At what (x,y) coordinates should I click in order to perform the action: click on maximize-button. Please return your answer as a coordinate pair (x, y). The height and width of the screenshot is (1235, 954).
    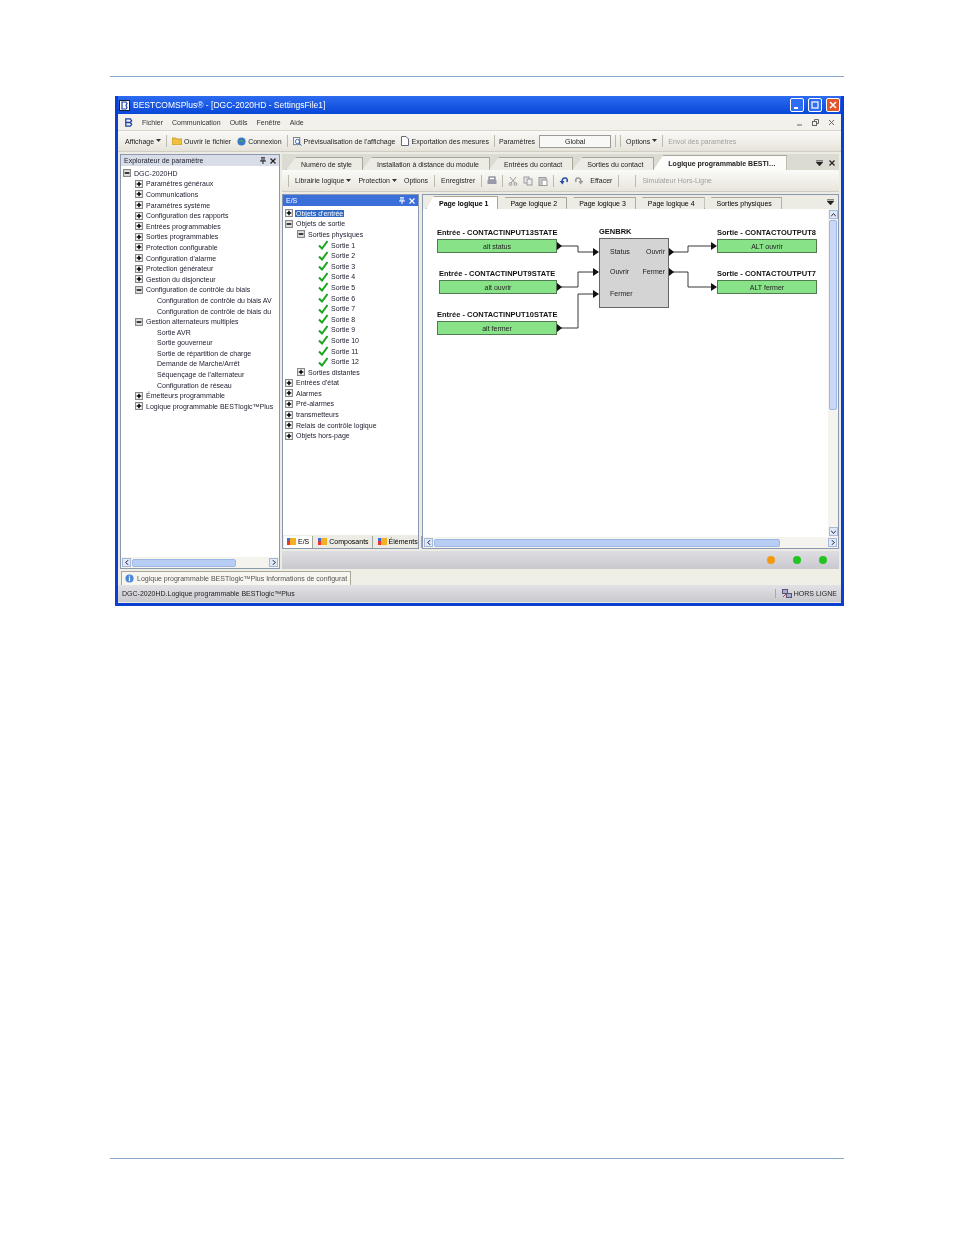
    Looking at the image, I should click on (815, 105).